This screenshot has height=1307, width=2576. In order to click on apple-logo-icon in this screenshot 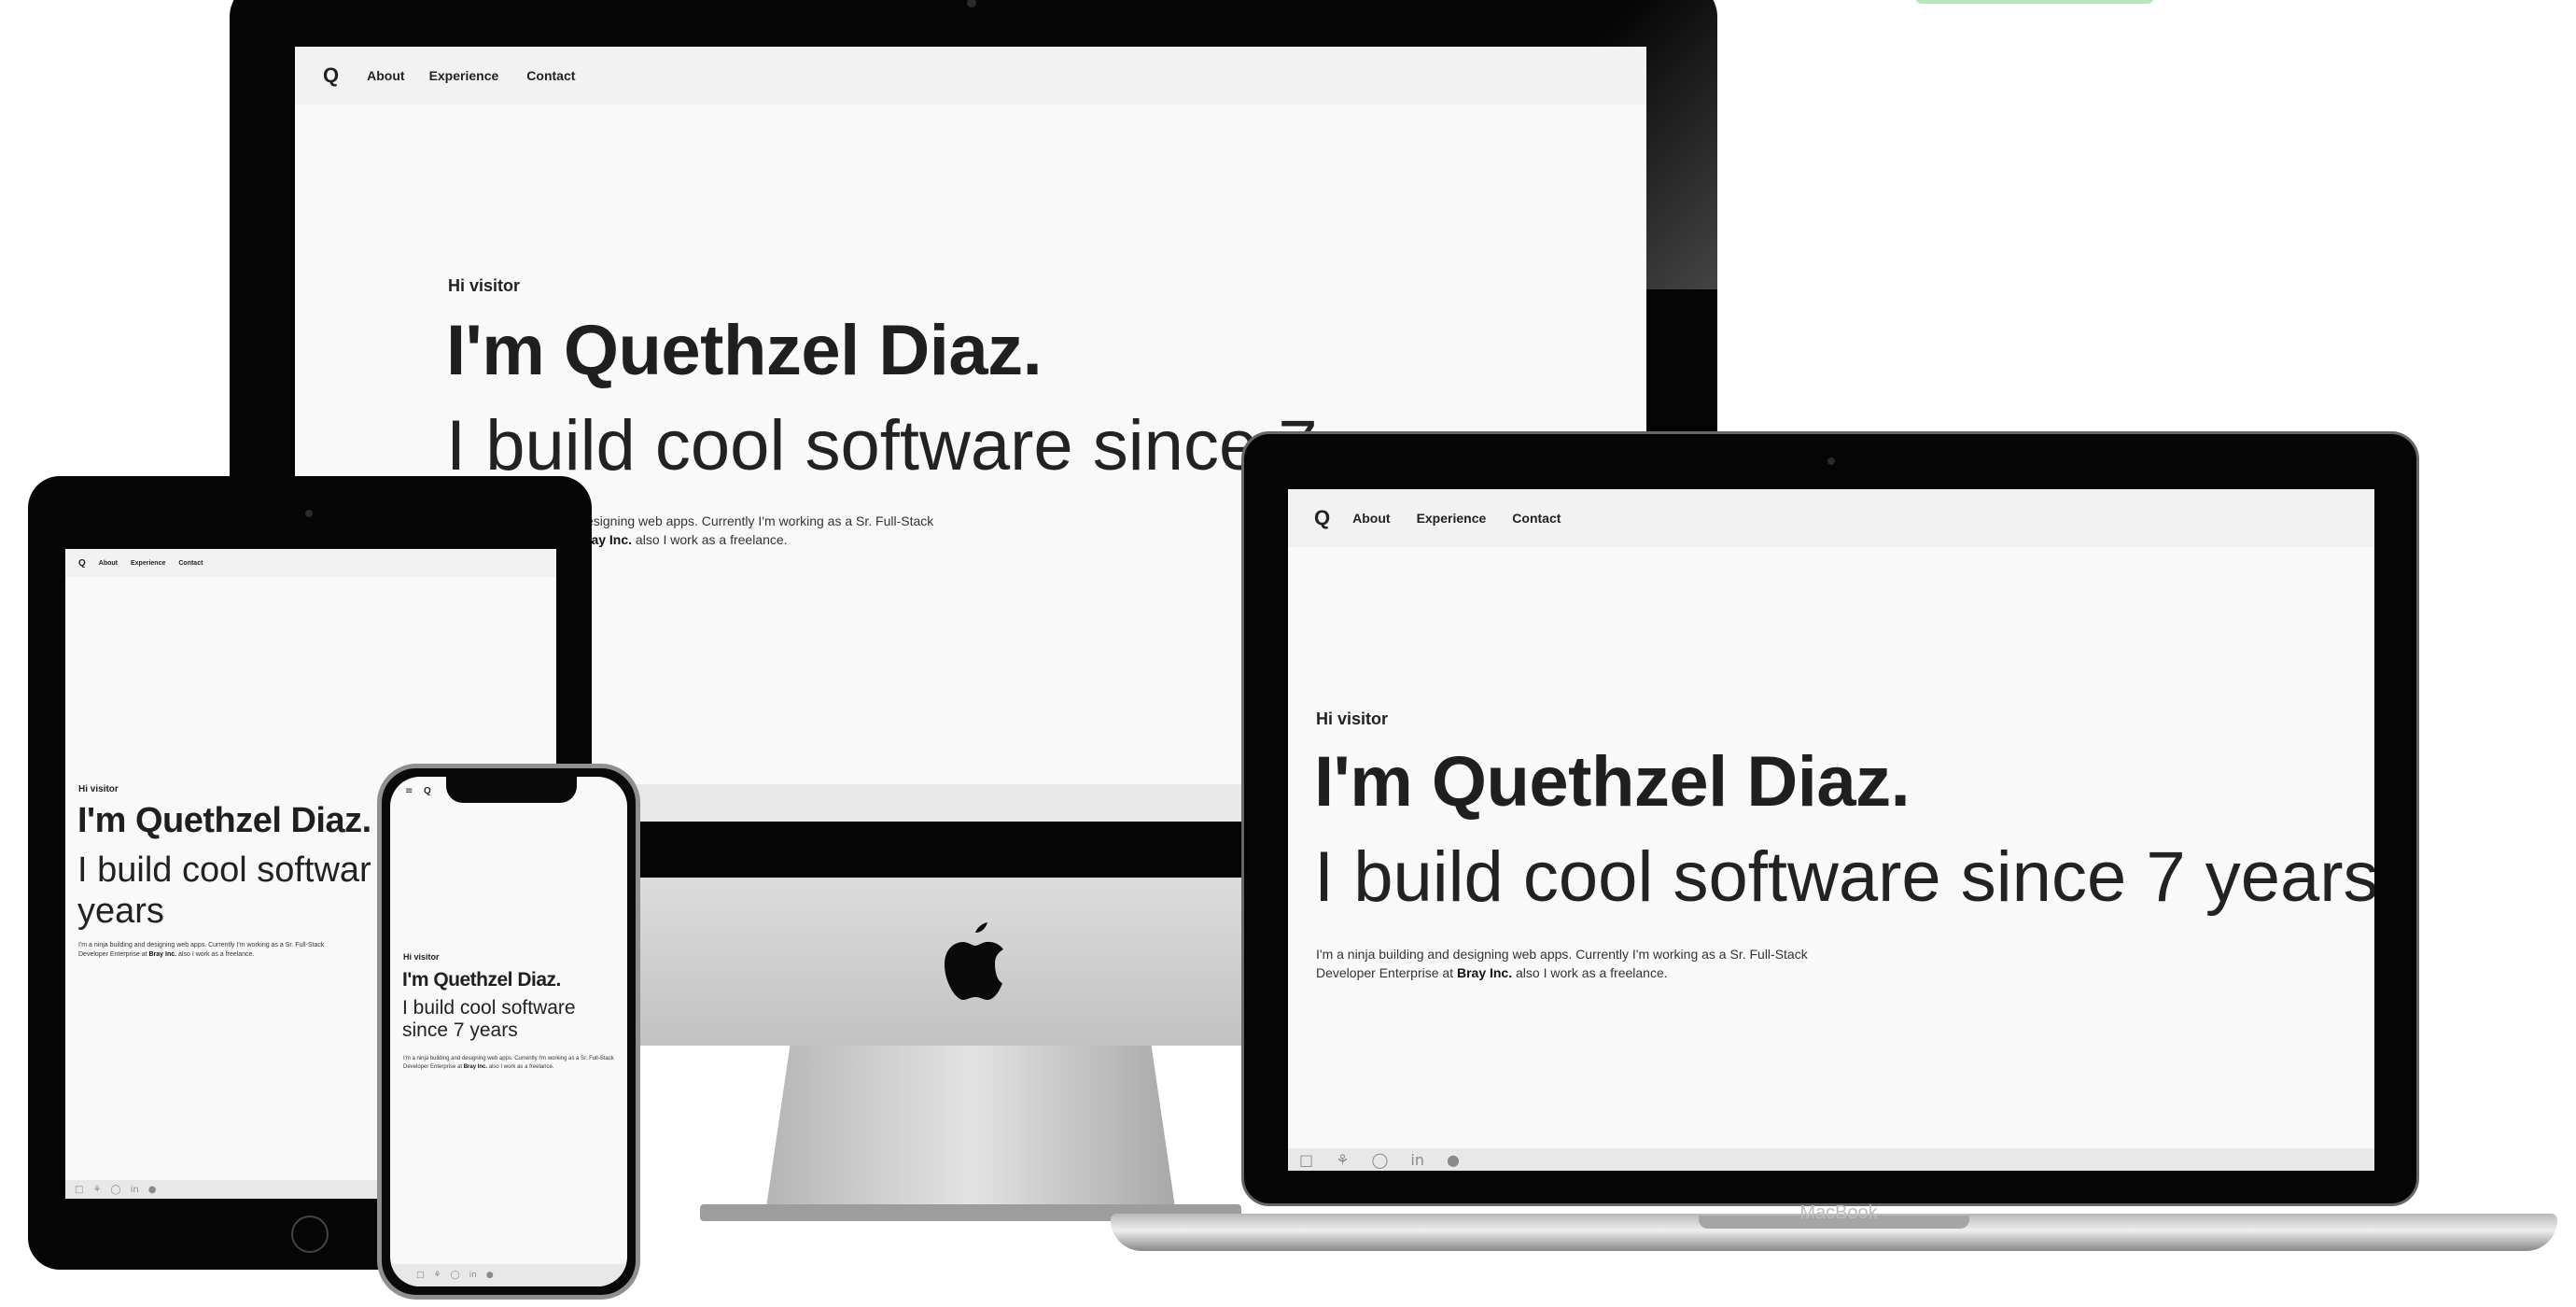, I will do `click(974, 961)`.